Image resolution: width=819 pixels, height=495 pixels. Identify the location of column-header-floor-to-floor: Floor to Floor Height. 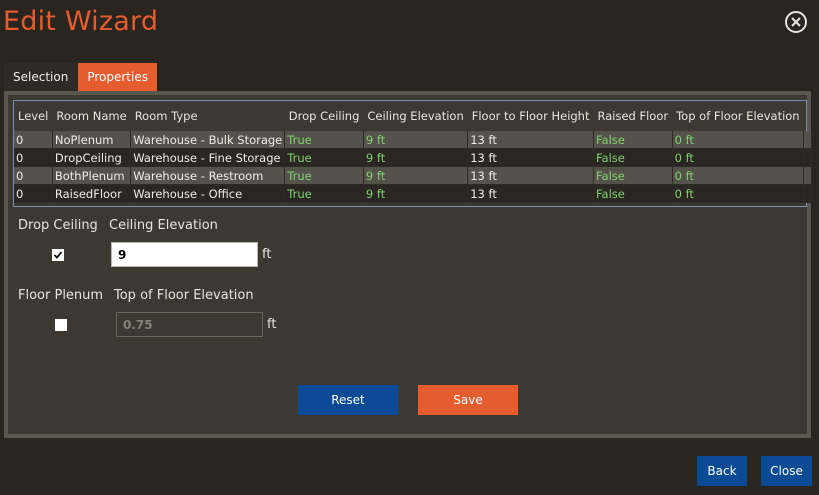
(531, 116).